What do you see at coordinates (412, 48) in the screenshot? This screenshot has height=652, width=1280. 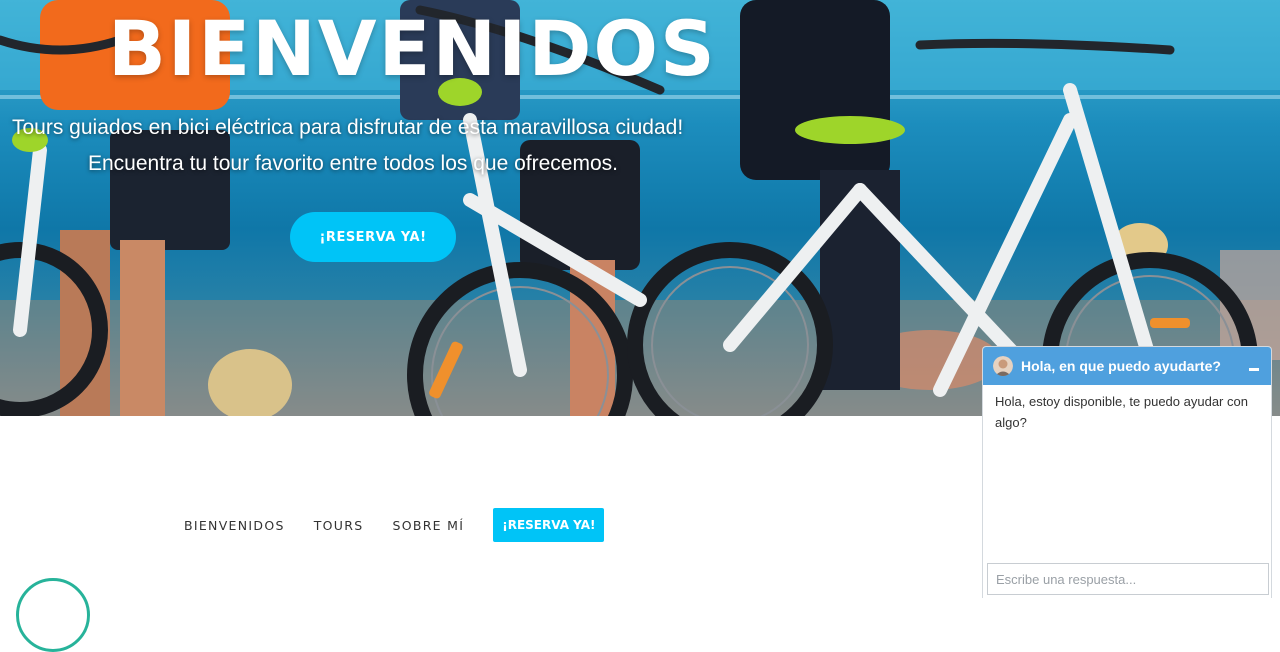 I see `hero-title: BIENVENIDOS` at bounding box center [412, 48].